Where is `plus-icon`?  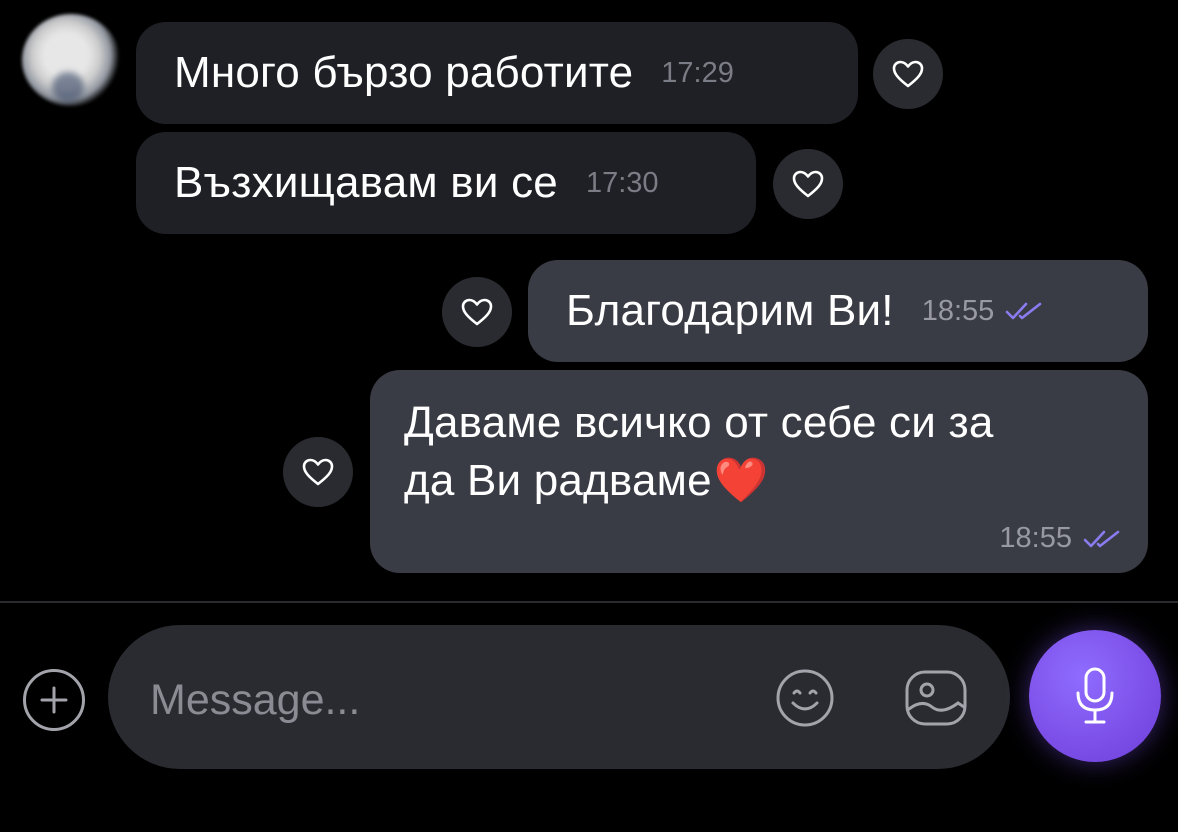
plus-icon is located at coordinates (54, 700).